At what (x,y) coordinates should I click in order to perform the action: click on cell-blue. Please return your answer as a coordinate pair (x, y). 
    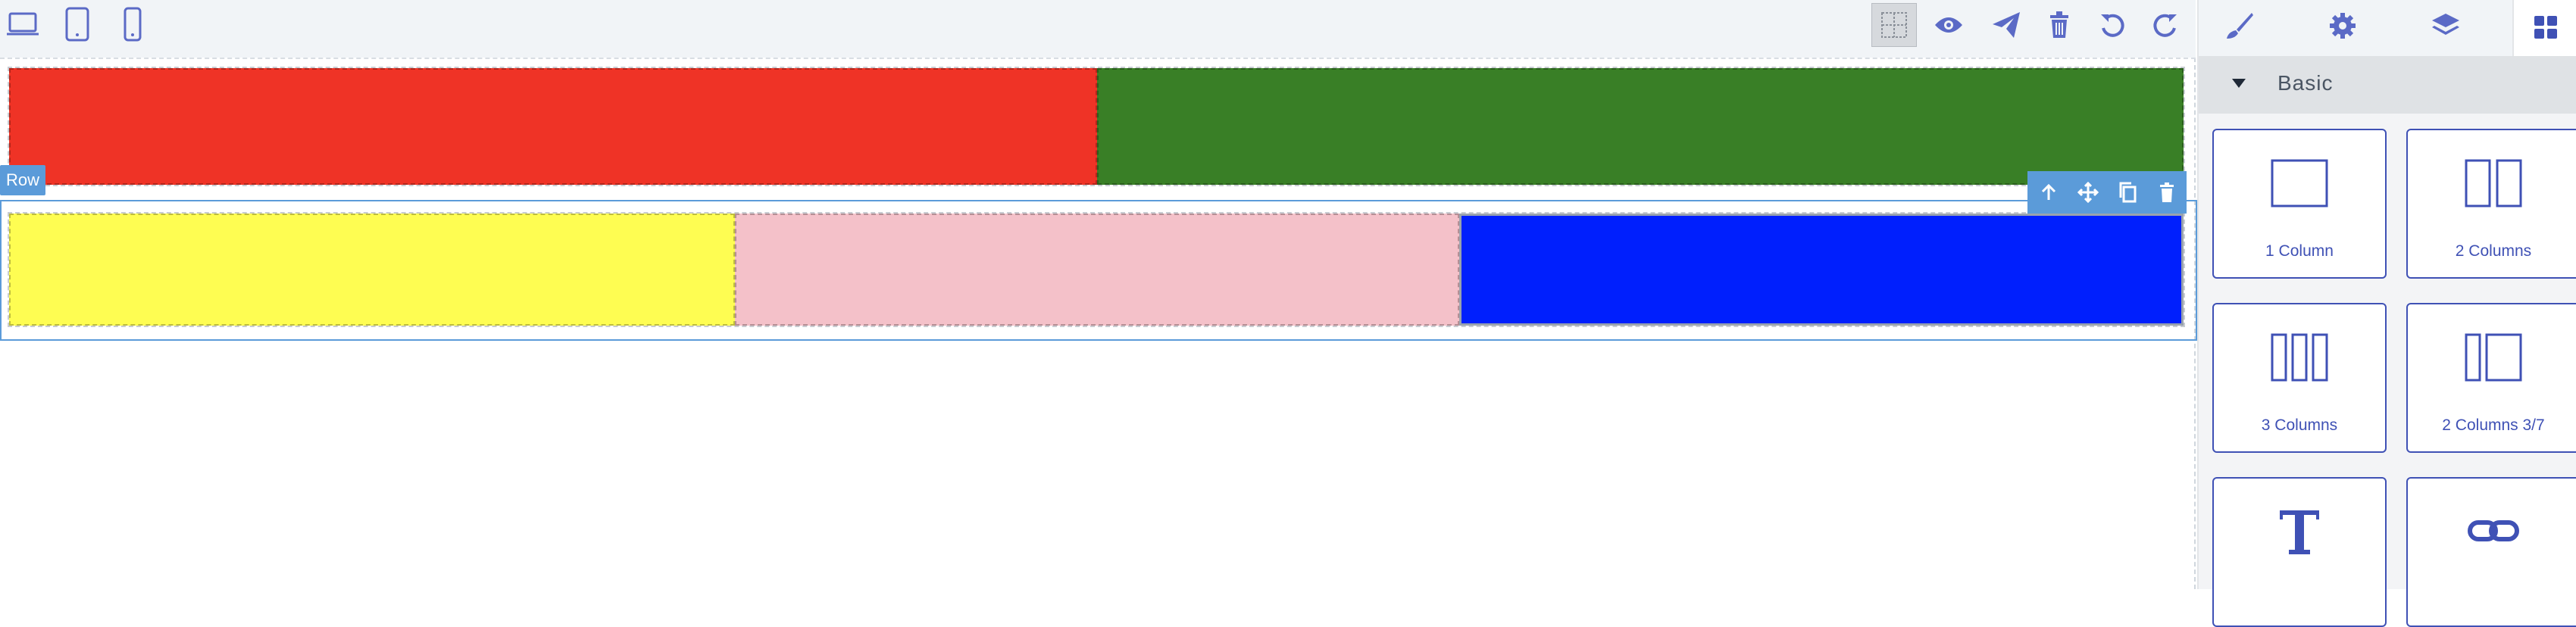
    Looking at the image, I should click on (1821, 270).